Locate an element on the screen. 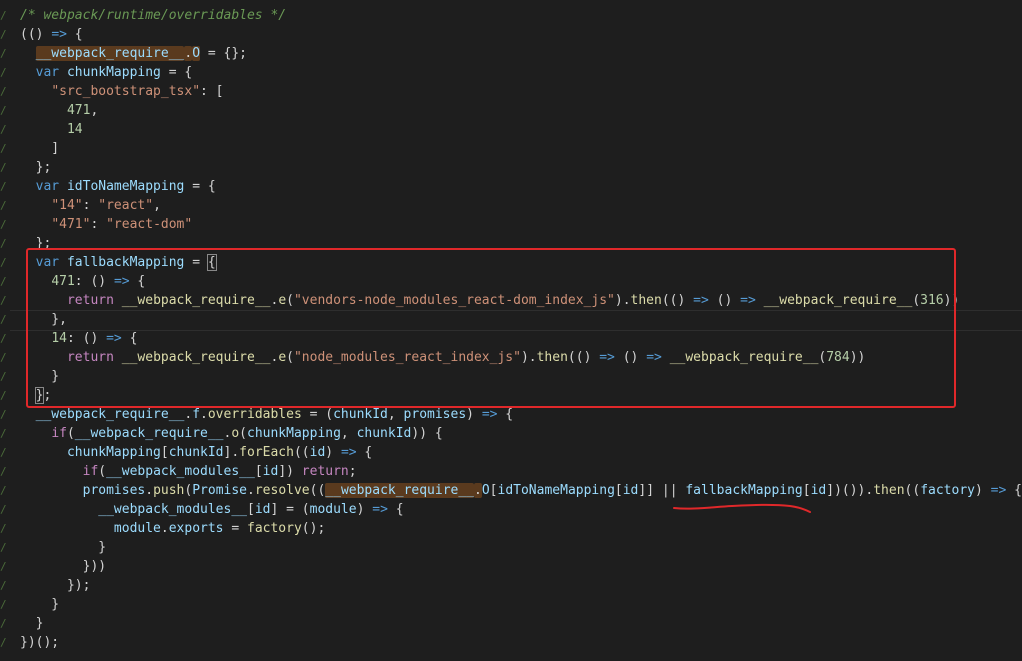 The image size is (1022, 661). code-line: __webpack_require__.O = {}; is located at coordinates (521, 53).